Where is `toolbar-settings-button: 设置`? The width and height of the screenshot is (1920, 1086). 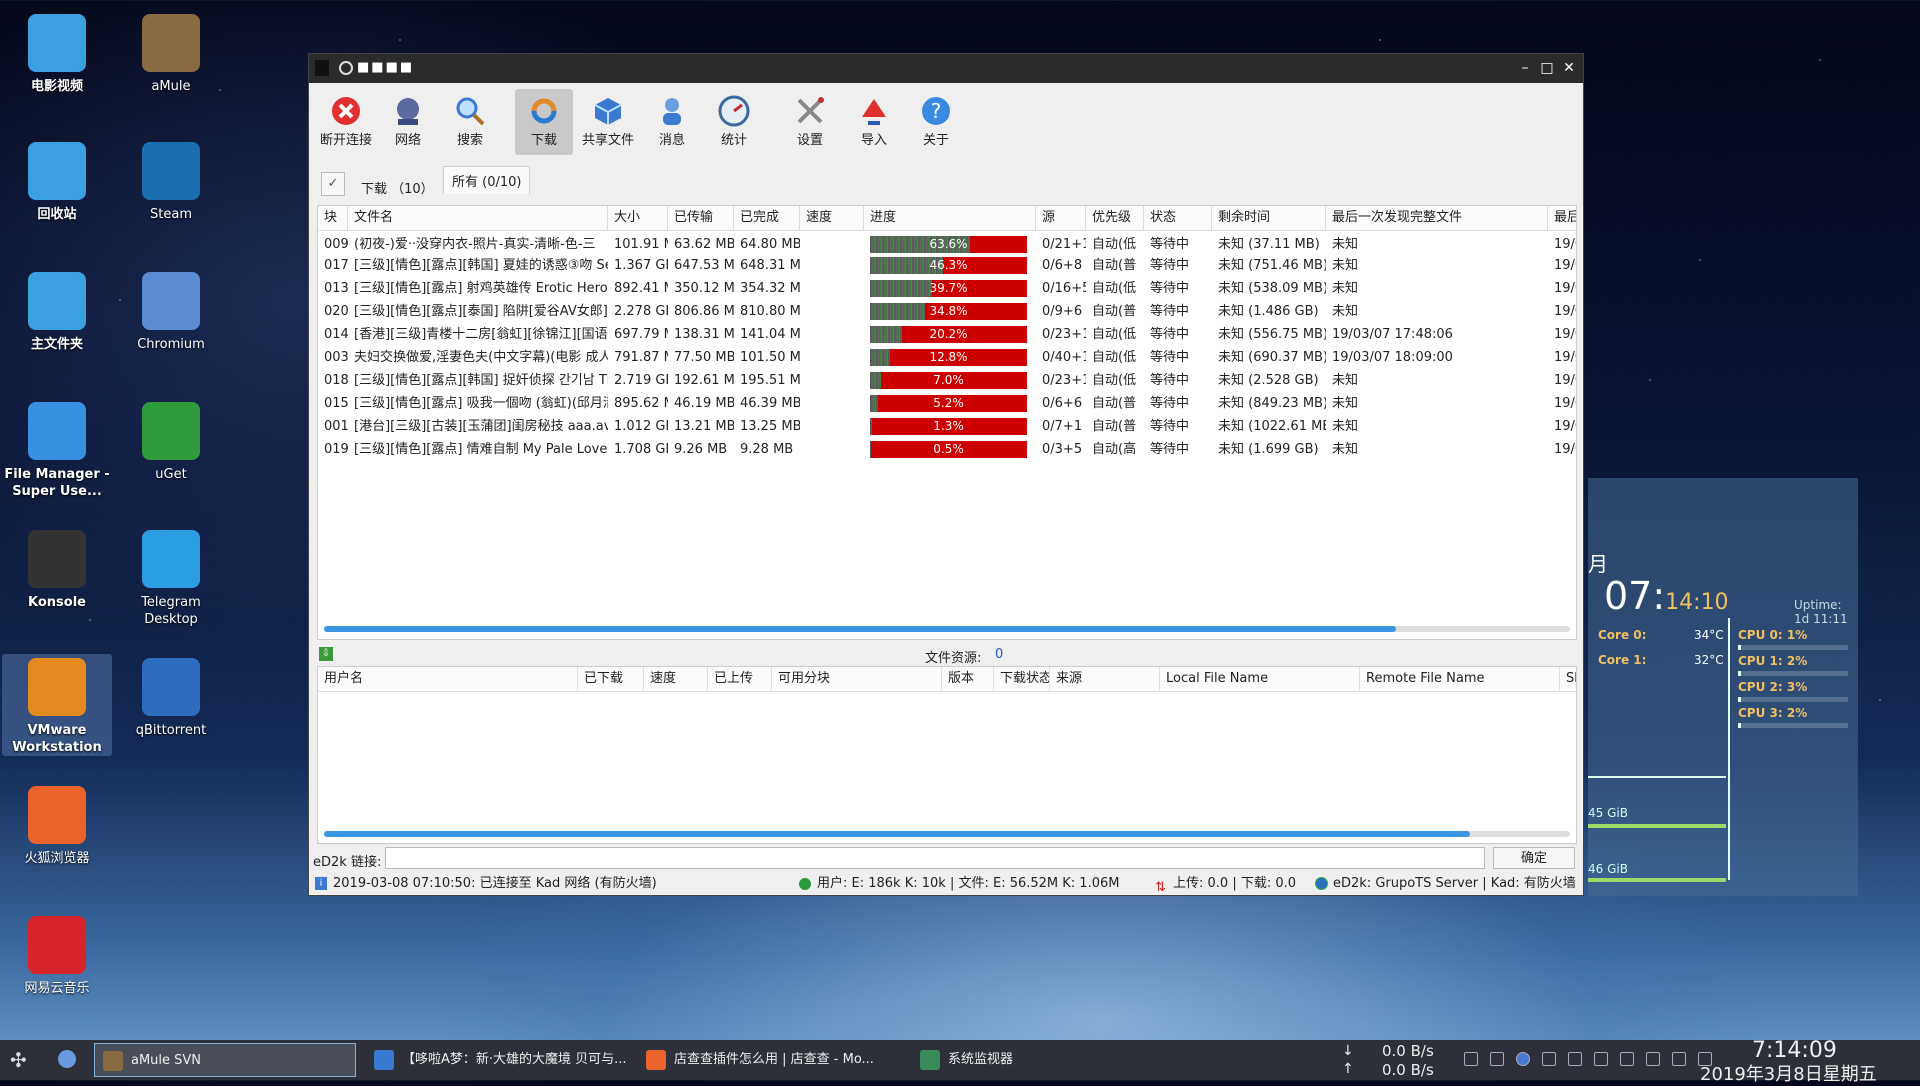 toolbar-settings-button: 设置 is located at coordinates (810, 122).